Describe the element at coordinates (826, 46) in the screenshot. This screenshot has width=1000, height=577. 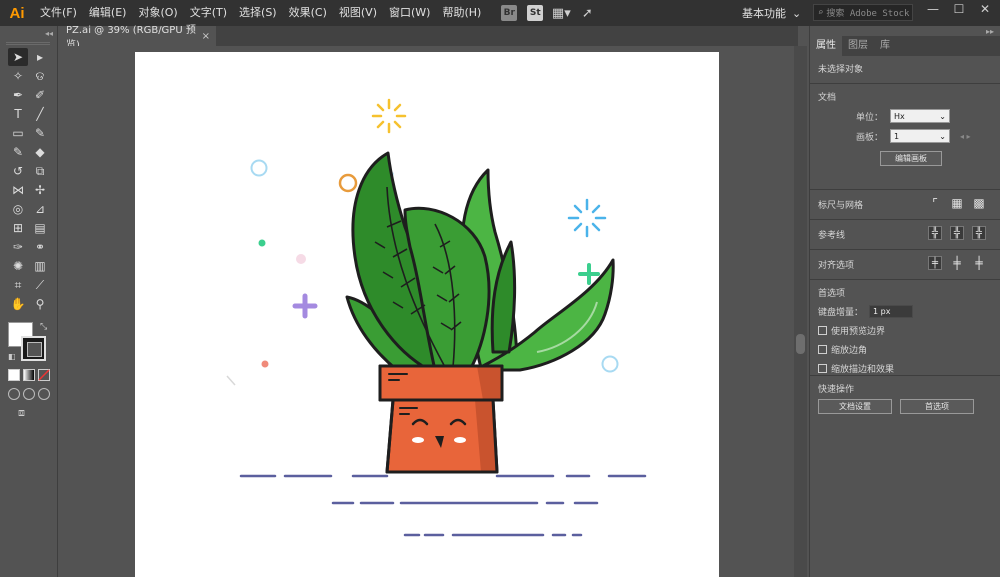
I see `tab-properties: 属性` at that location.